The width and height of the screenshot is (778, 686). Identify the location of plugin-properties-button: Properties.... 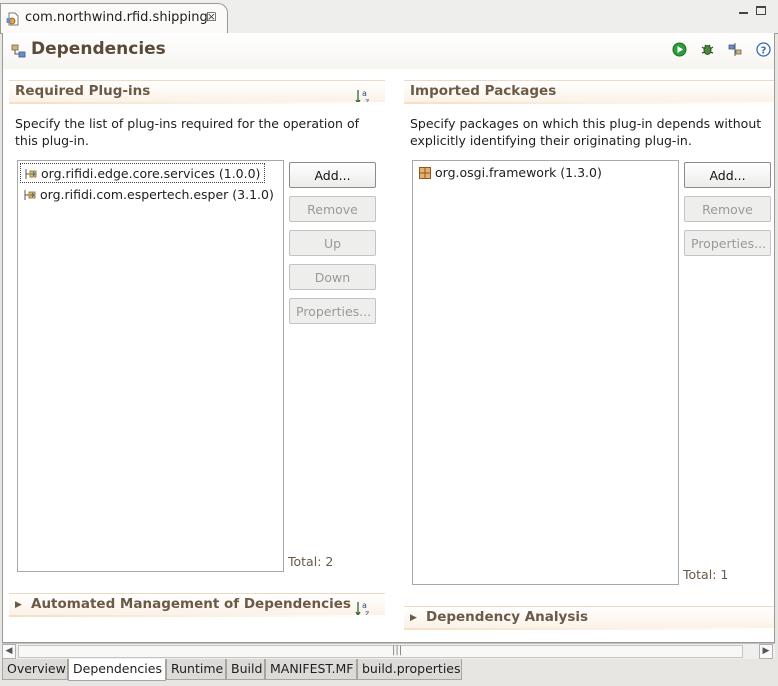
(332, 311).